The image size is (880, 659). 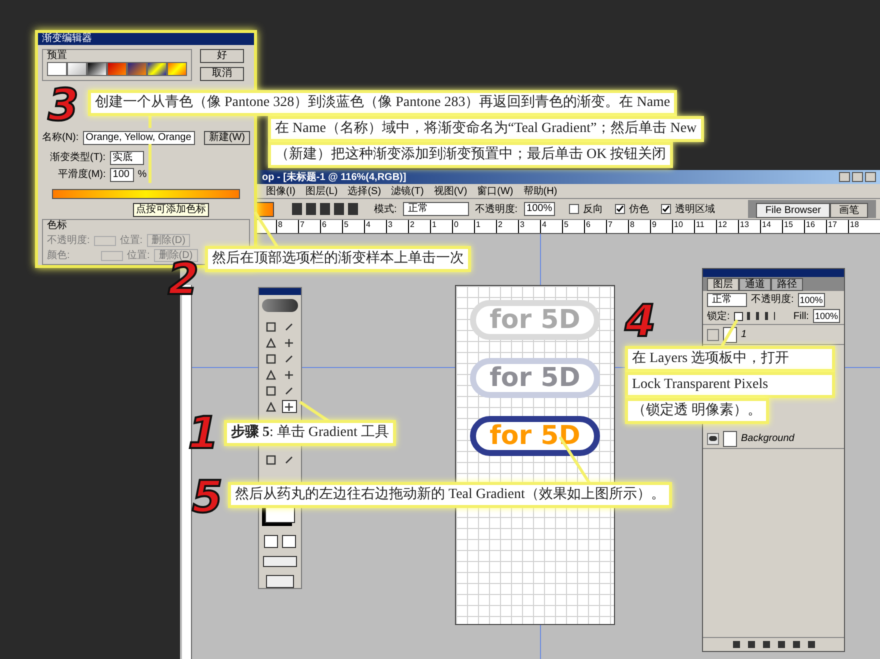 What do you see at coordinates (727, 299) in the screenshot?
I see `blend-mode-select: 正常` at bounding box center [727, 299].